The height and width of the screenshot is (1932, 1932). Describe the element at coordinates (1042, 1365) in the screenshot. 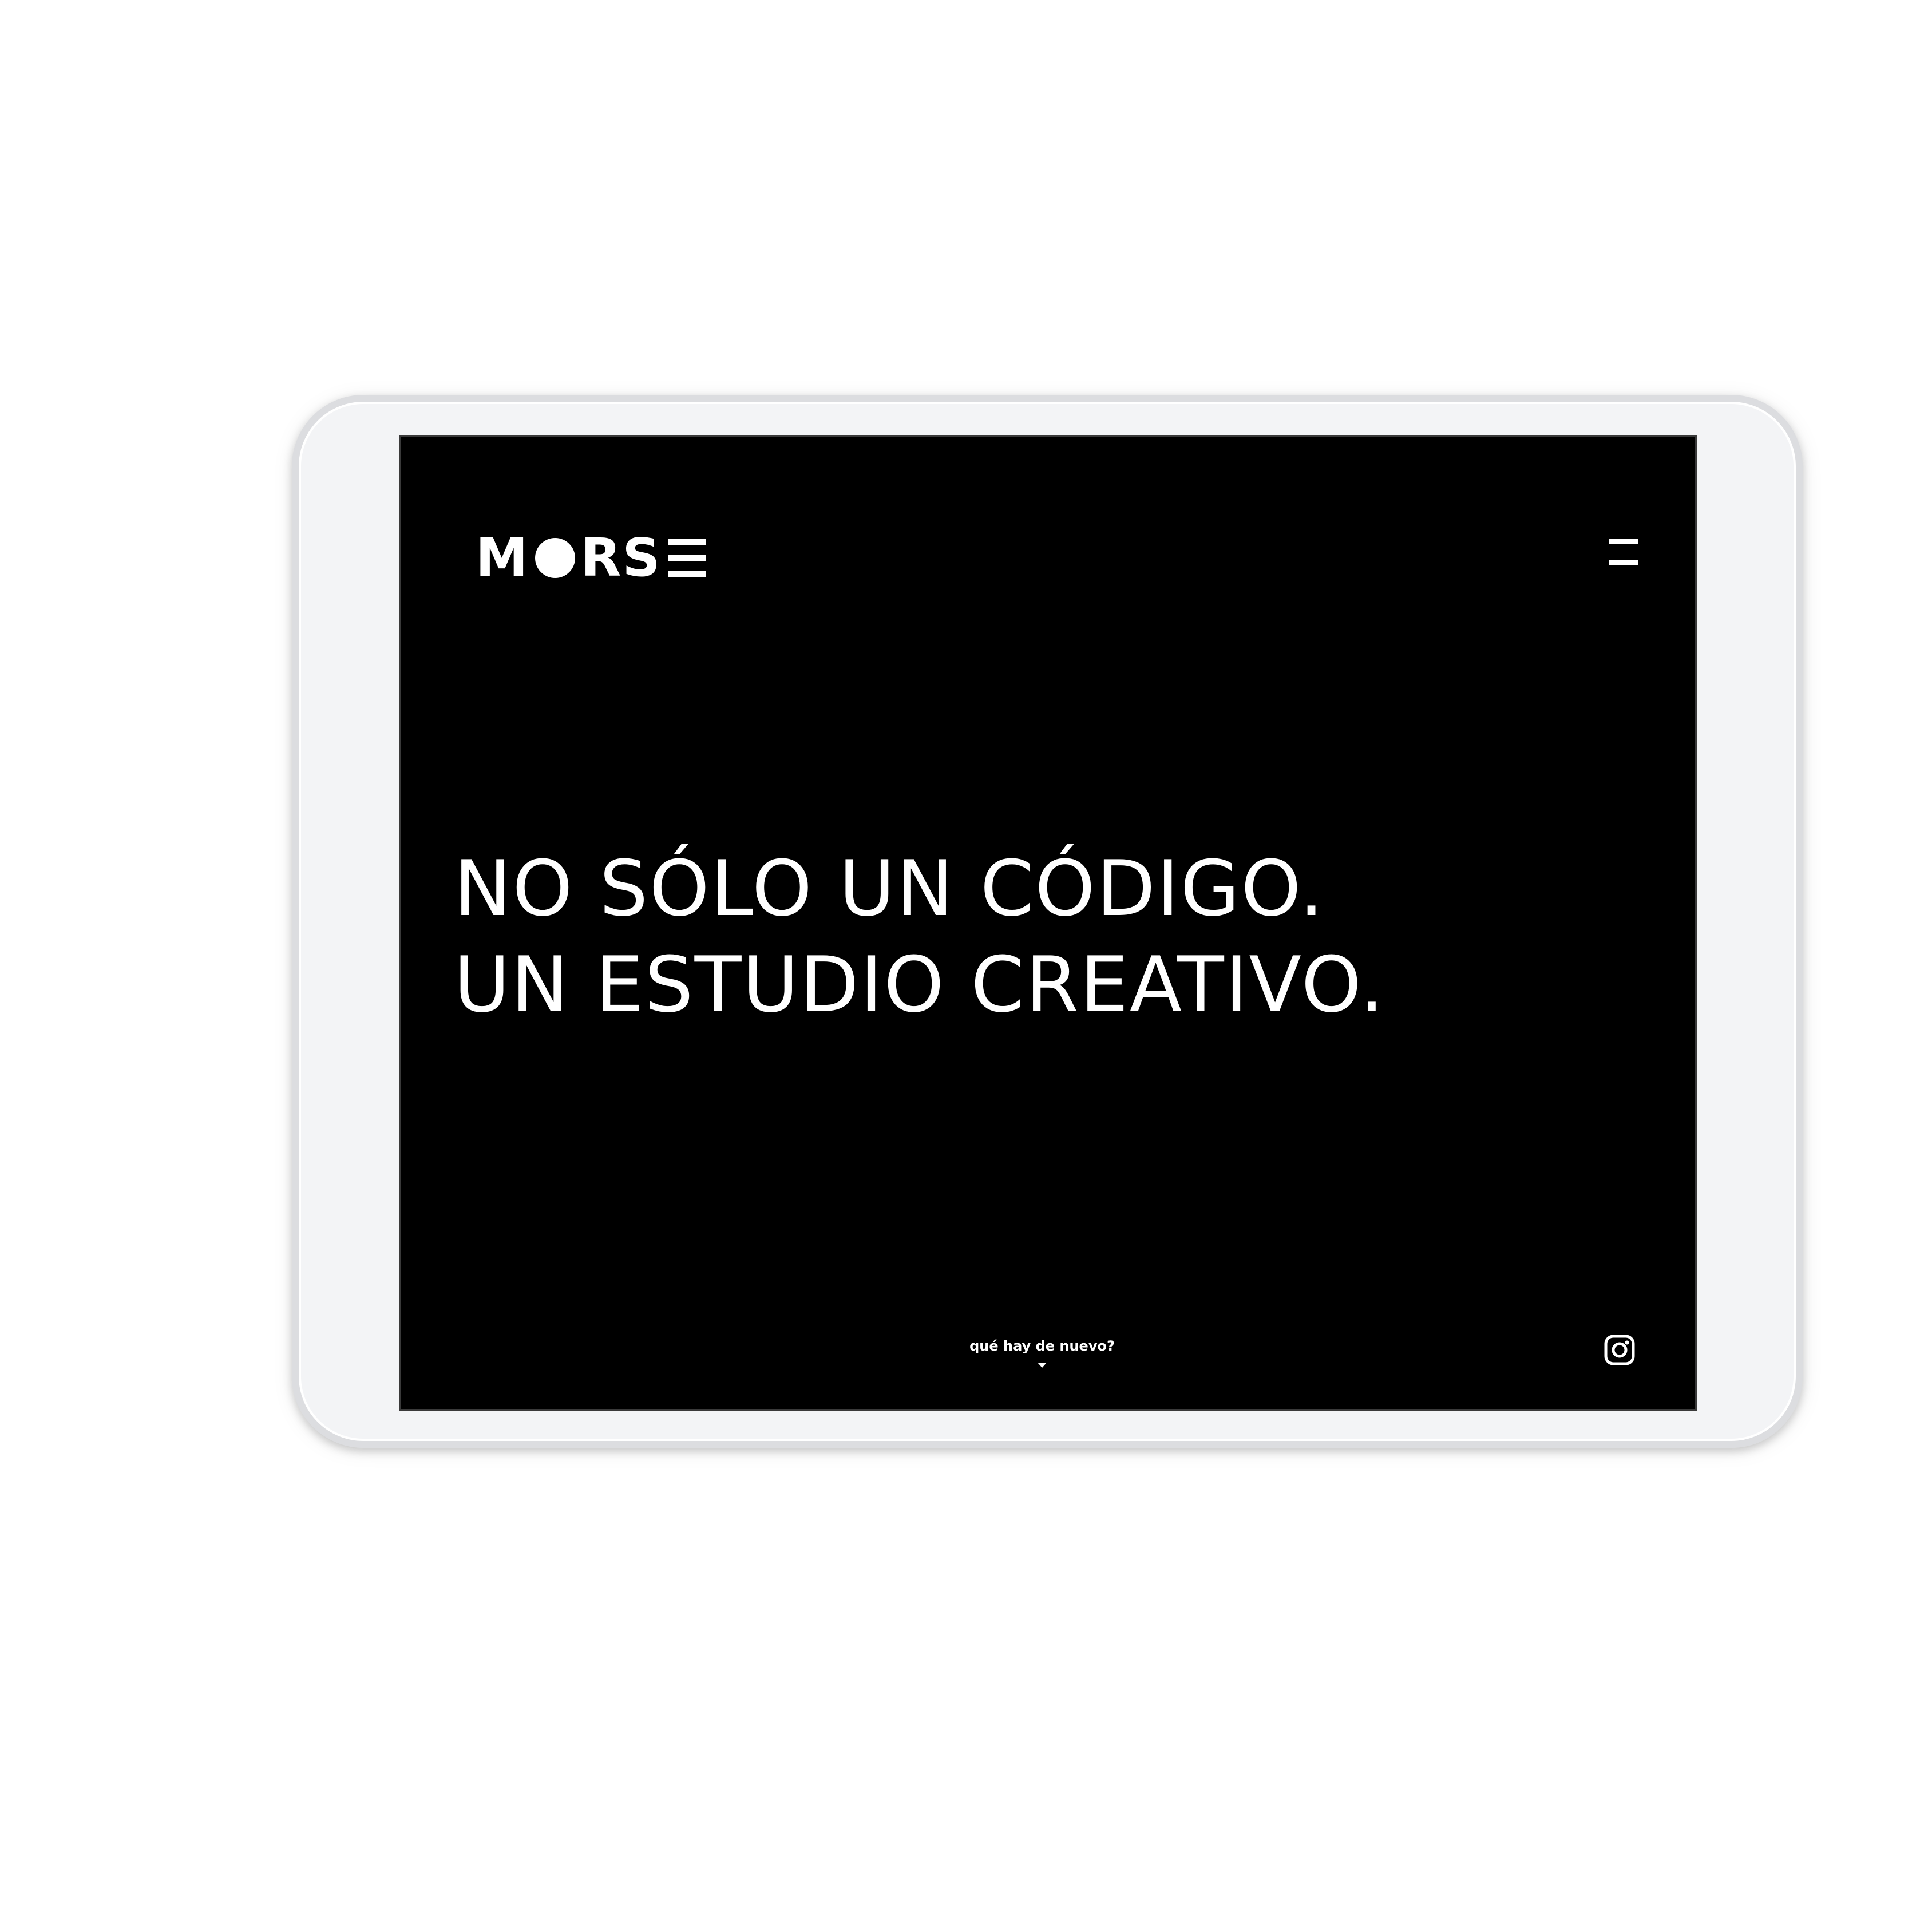

I see `caret-down-icon` at that location.